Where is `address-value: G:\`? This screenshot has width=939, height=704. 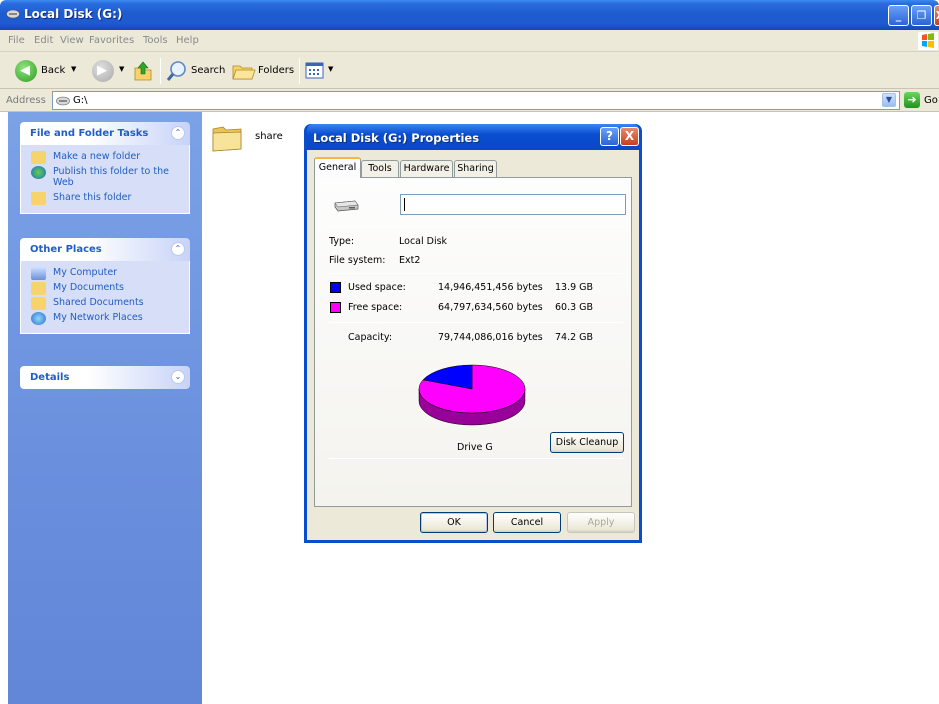
address-value: G:\ is located at coordinates (80, 100).